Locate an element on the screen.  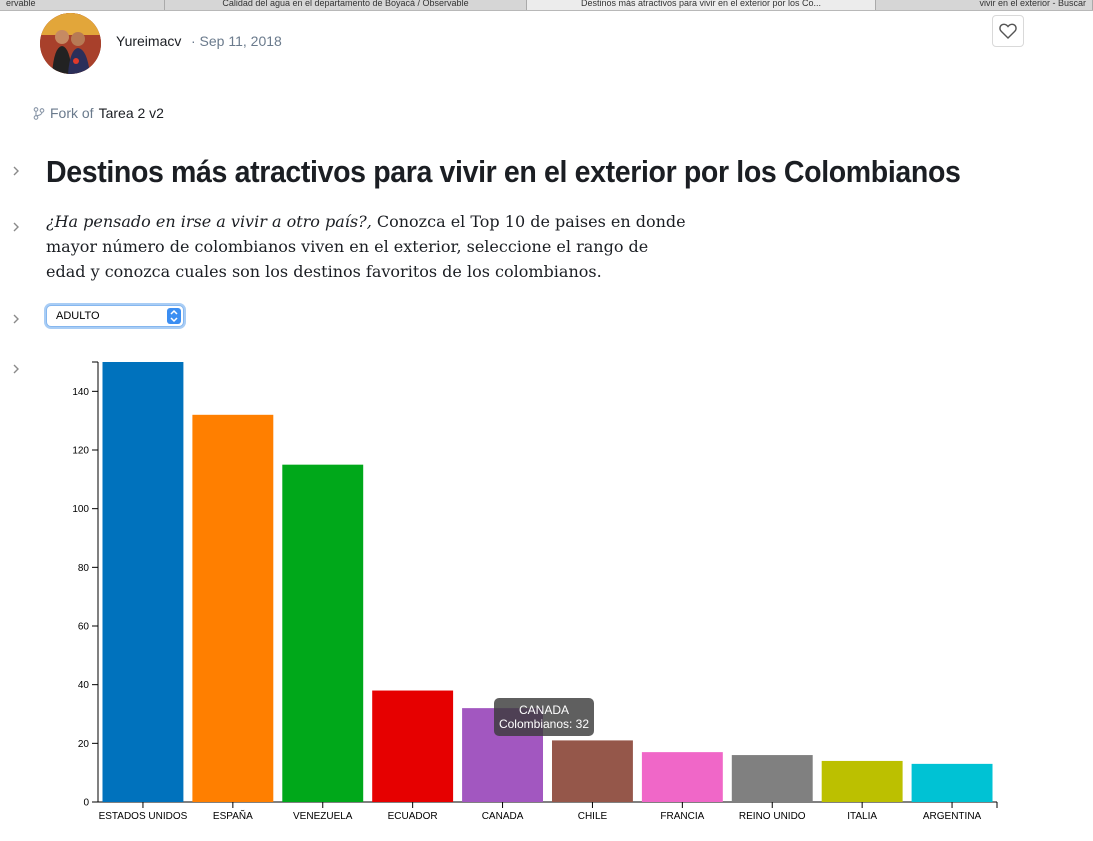
browser-tab: ervable is located at coordinates (82, 5).